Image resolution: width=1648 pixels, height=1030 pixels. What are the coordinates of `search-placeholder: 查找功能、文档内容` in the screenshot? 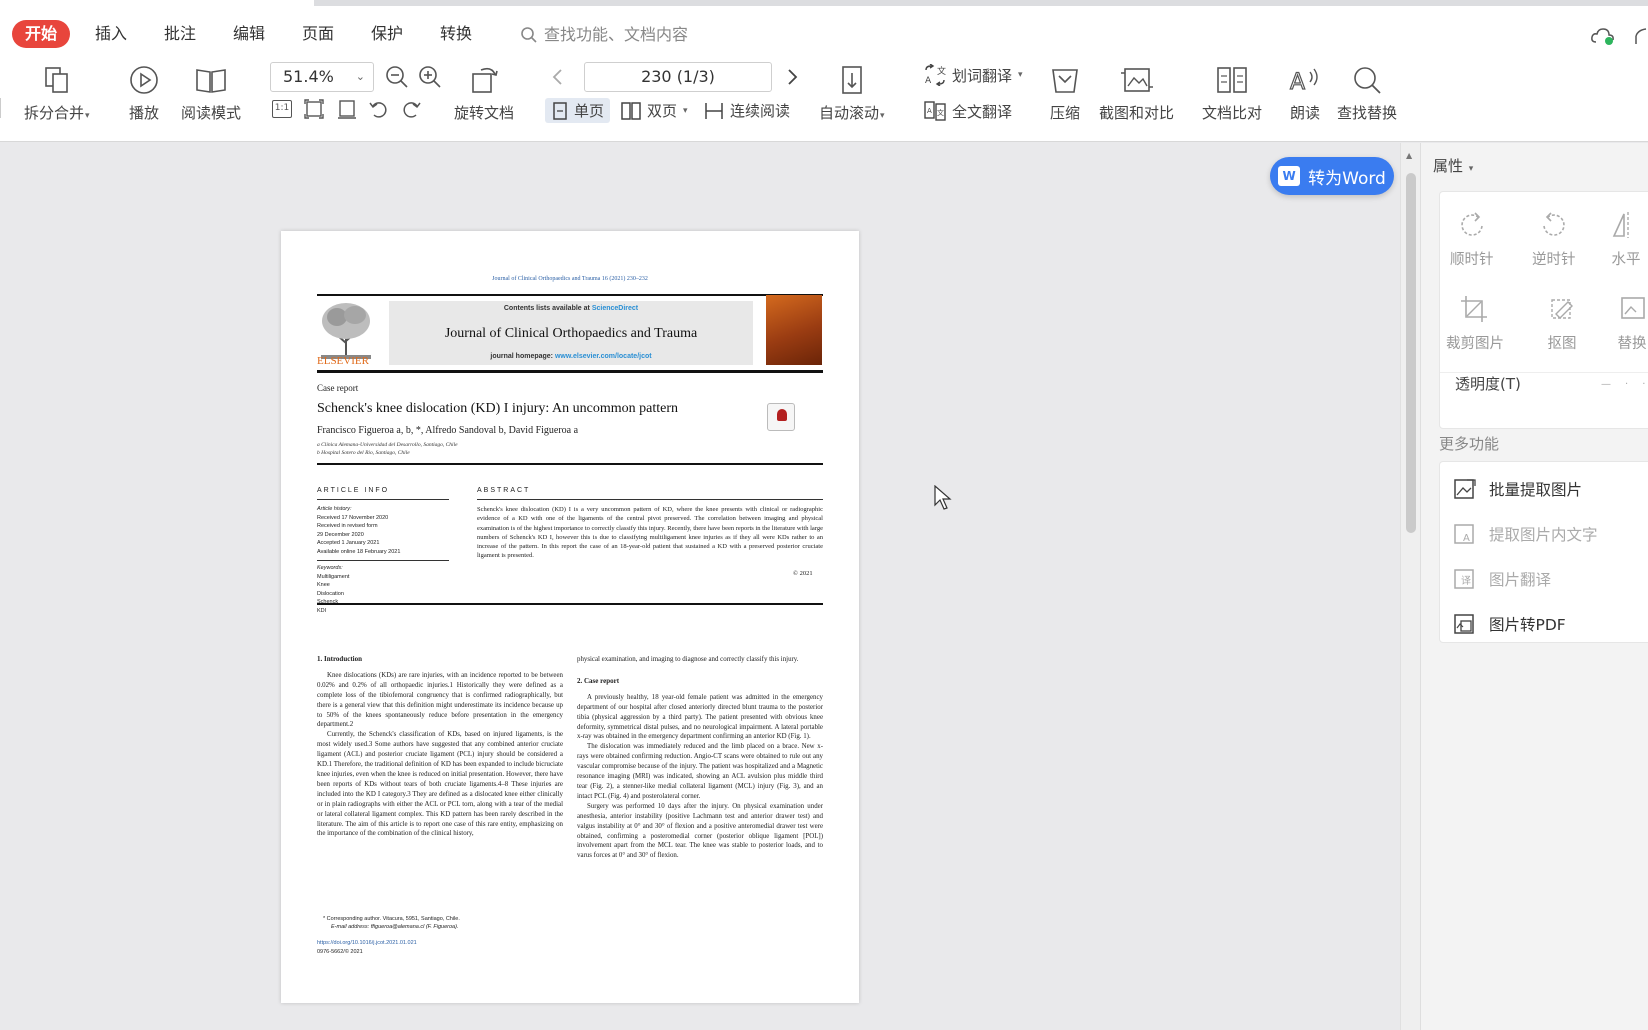 It's located at (616, 34).